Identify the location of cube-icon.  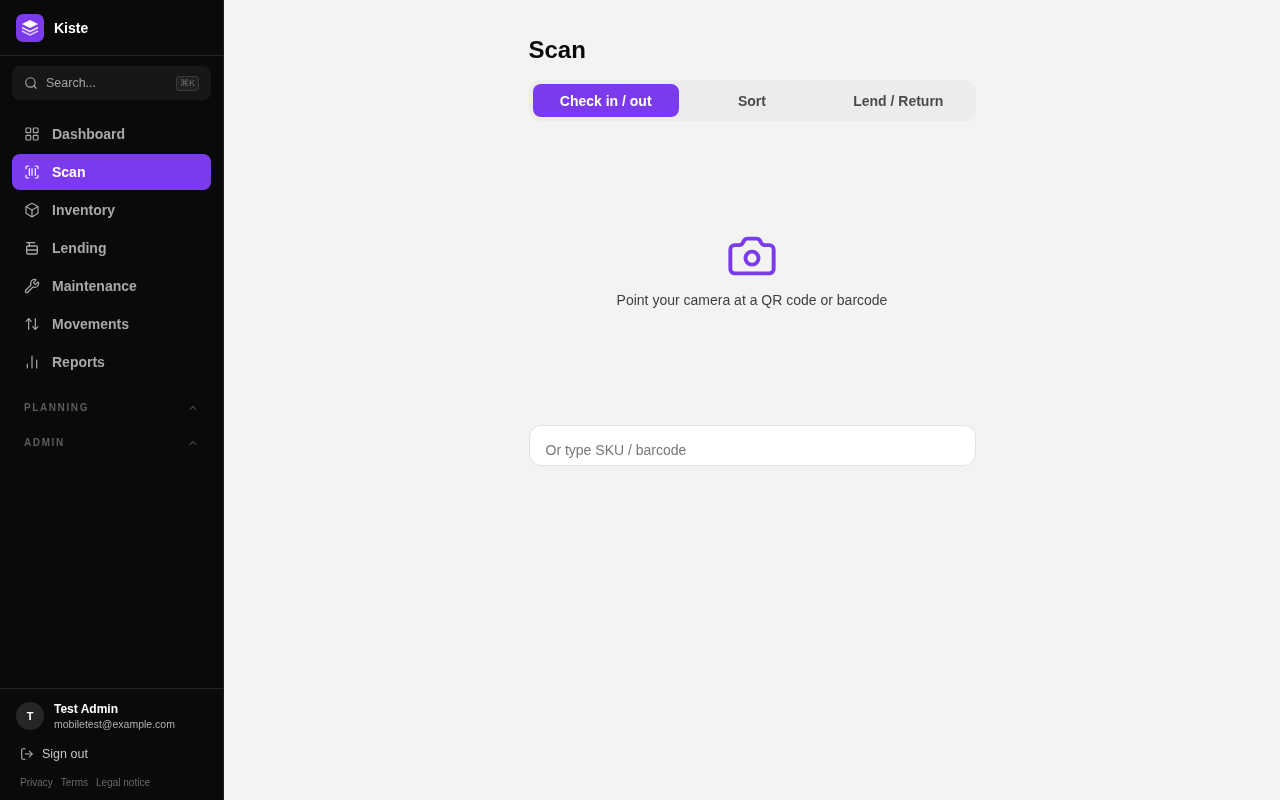
(32, 210).